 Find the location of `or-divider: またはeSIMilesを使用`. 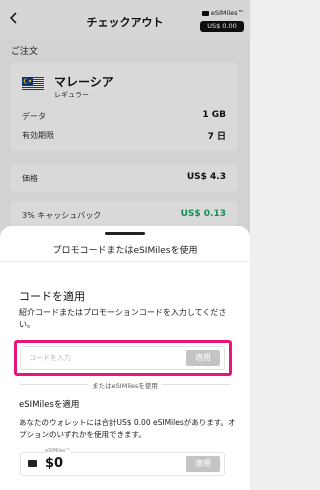

or-divider: またはeSIMilesを使用 is located at coordinates (125, 385).